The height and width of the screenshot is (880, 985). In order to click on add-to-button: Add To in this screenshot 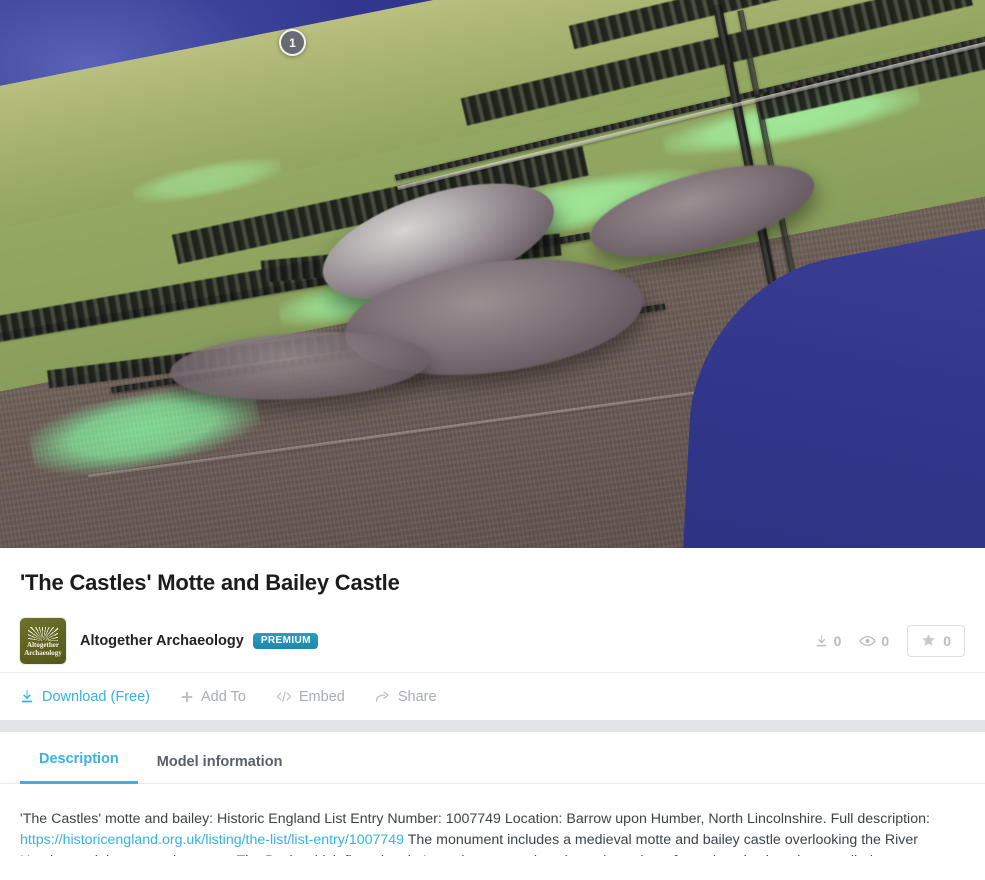, I will do `click(213, 697)`.